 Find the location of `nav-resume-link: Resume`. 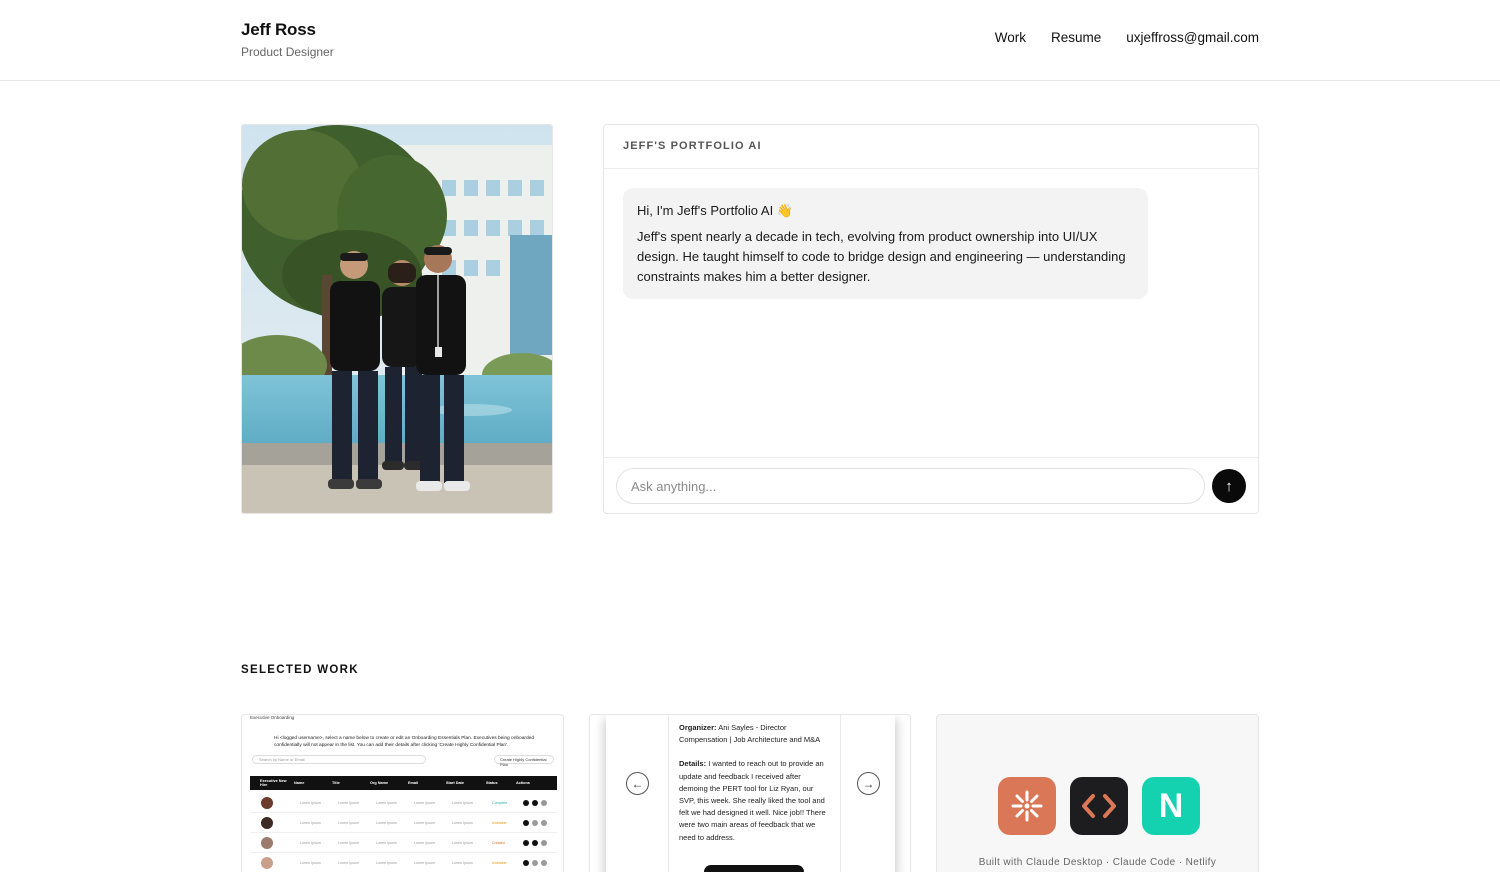

nav-resume-link: Resume is located at coordinates (1076, 37).